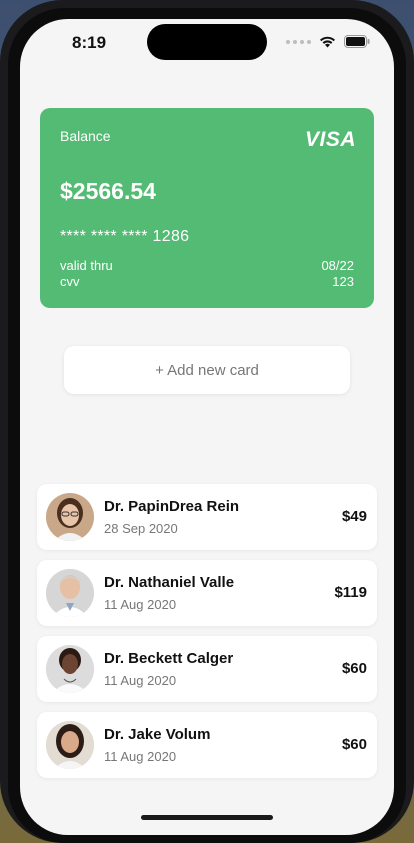 Image resolution: width=414 pixels, height=843 pixels. What do you see at coordinates (298, 41) in the screenshot?
I see `signal-icon` at bounding box center [298, 41].